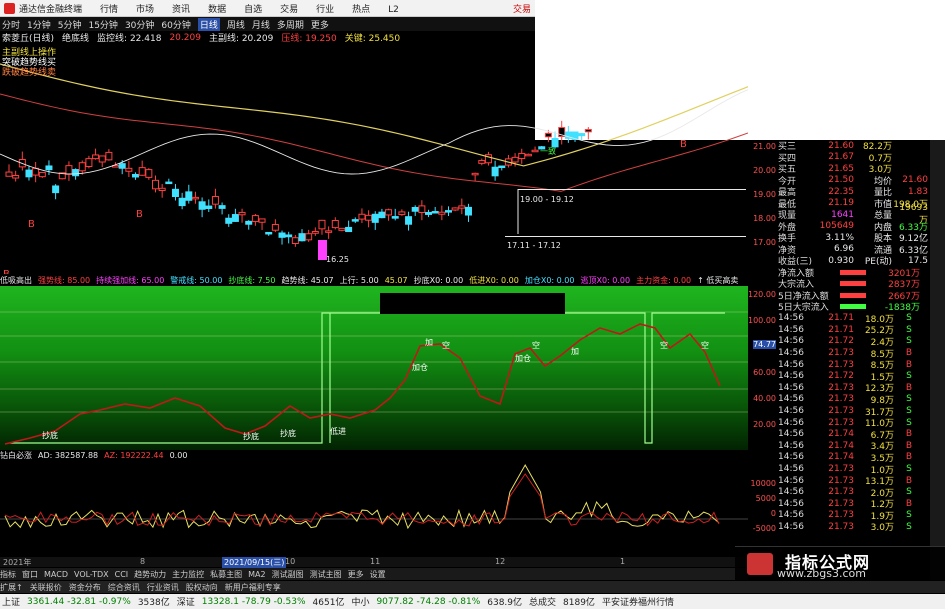  What do you see at coordinates (393, 10) in the screenshot?
I see `menu-8: L2` at bounding box center [393, 10].